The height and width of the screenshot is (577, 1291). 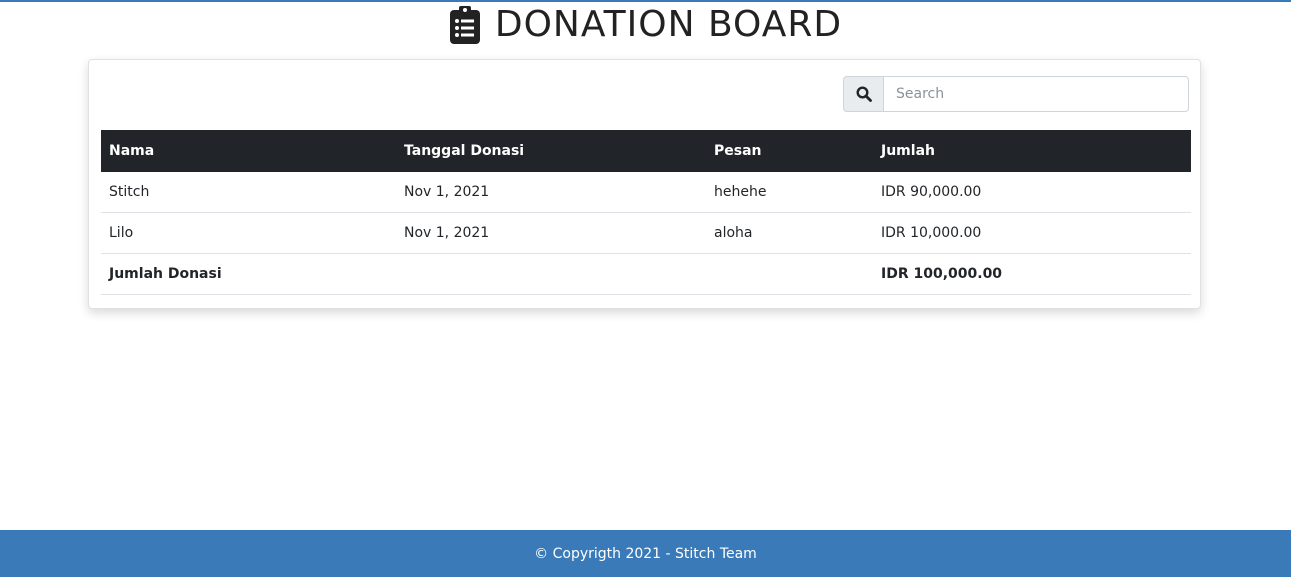 I want to click on search-group, so click(x=1016, y=94).